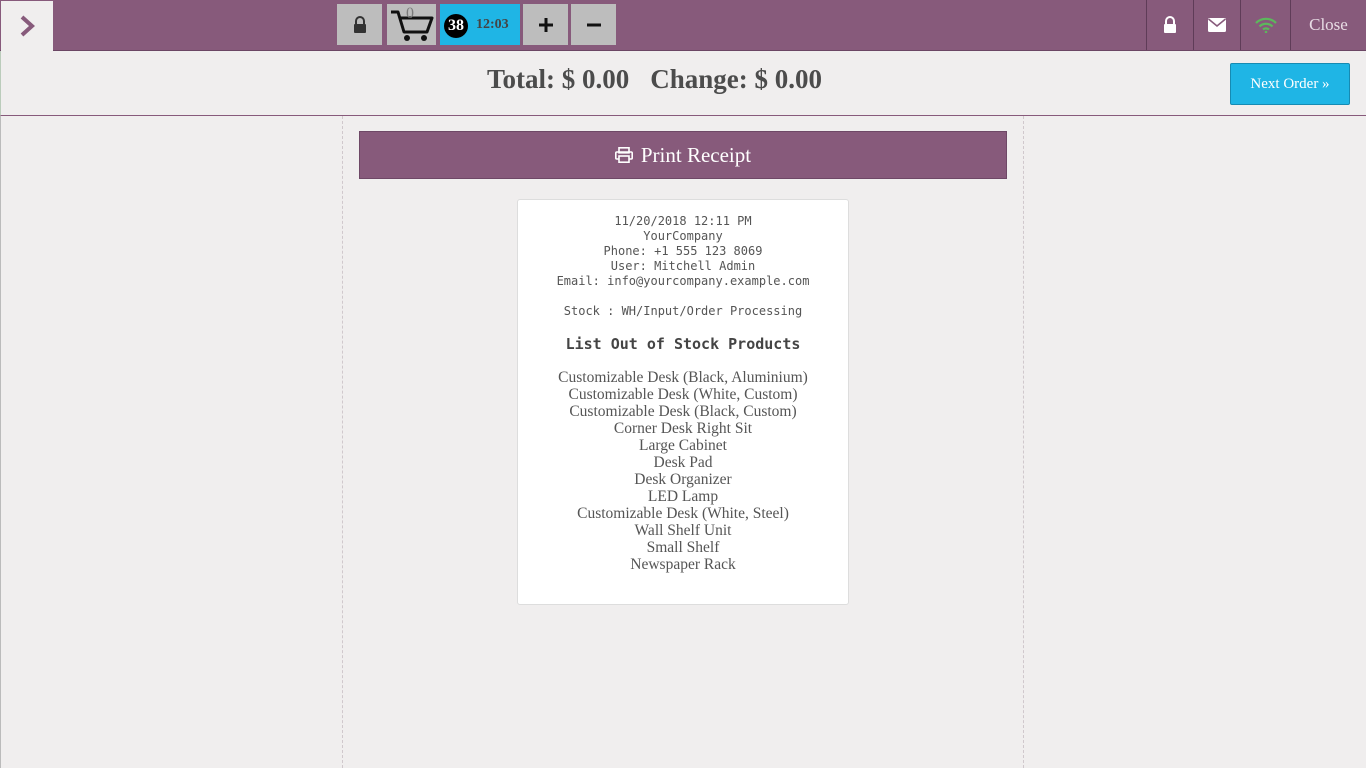 The height and width of the screenshot is (768, 1366). Describe the element at coordinates (683, 513) in the screenshot. I see `list-item: Customizable Desk (White, Steel)` at that location.